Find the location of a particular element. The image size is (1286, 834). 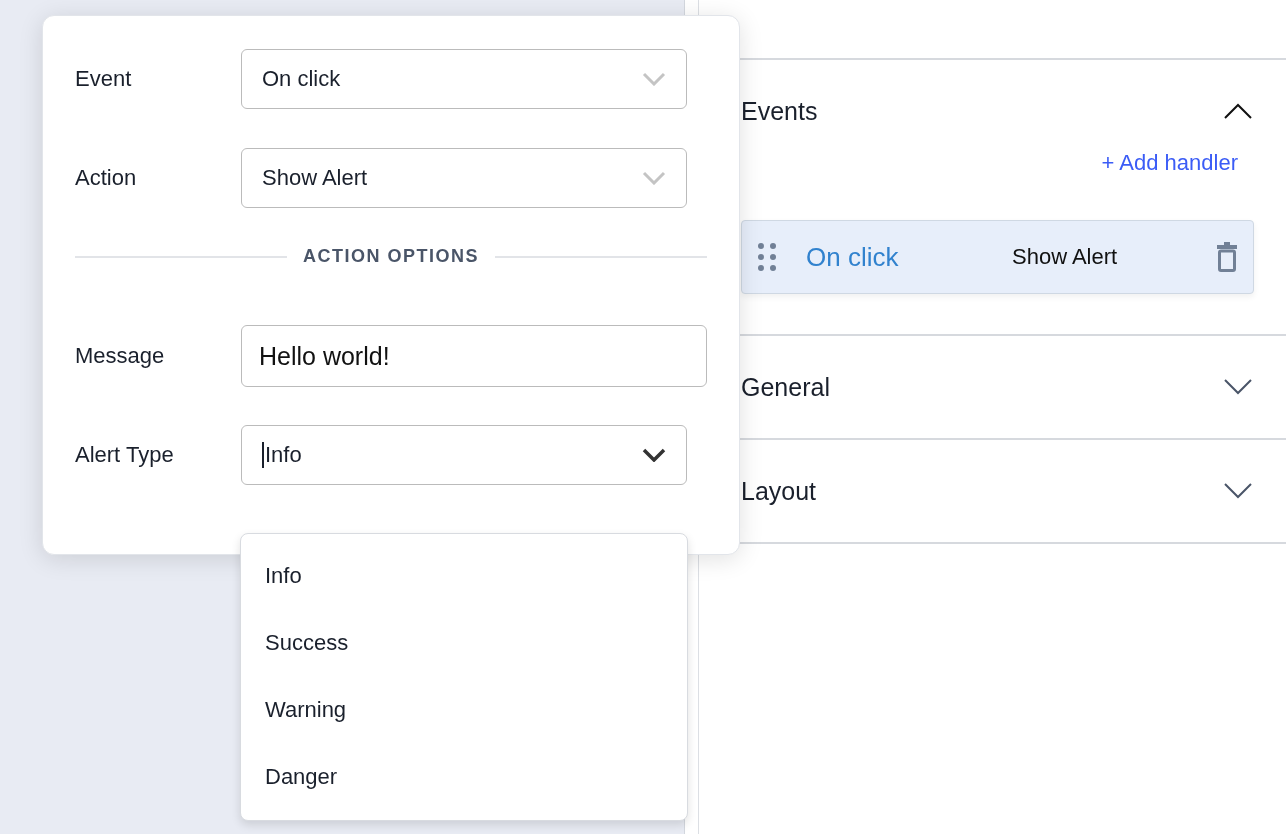

dropdown-option: Danger is located at coordinates (464, 776).